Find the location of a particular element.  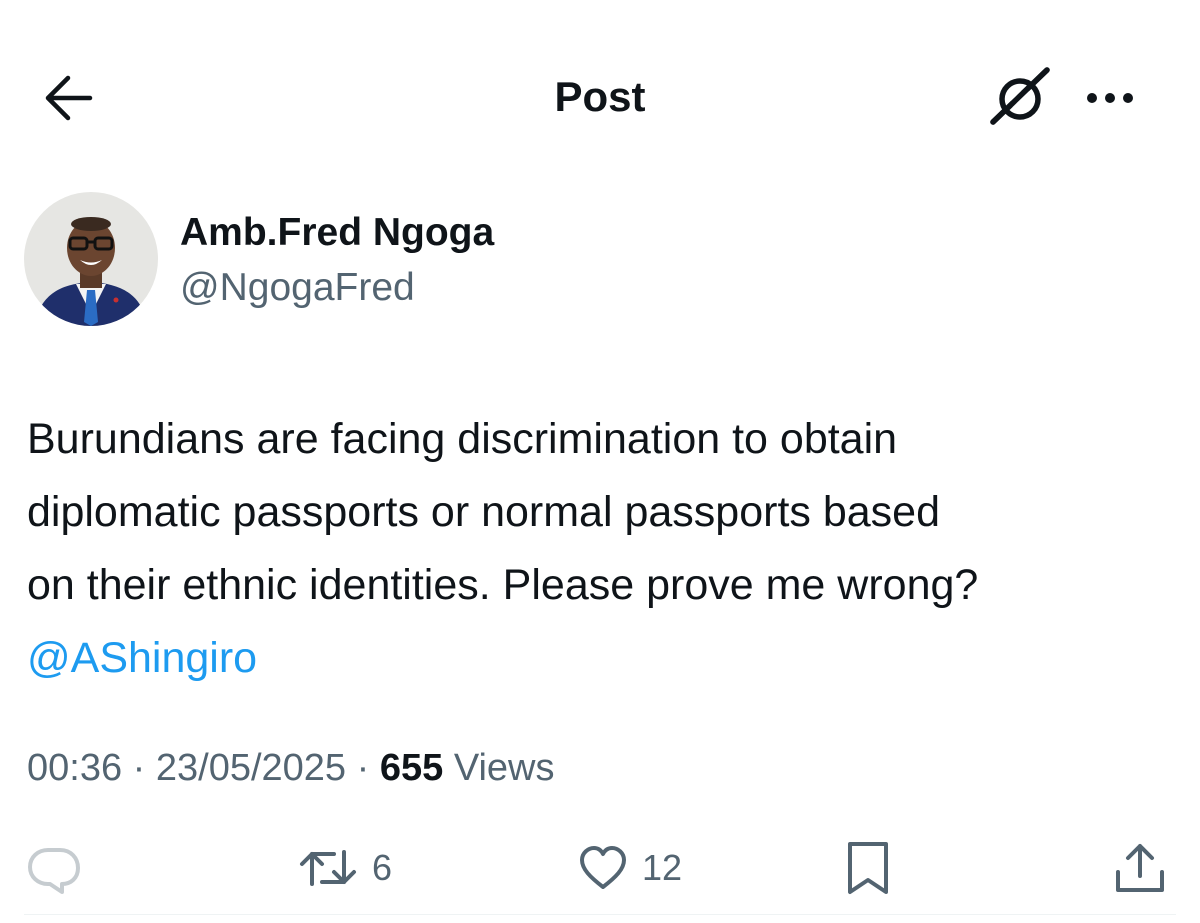

bookmark-icon is located at coordinates (868, 867).